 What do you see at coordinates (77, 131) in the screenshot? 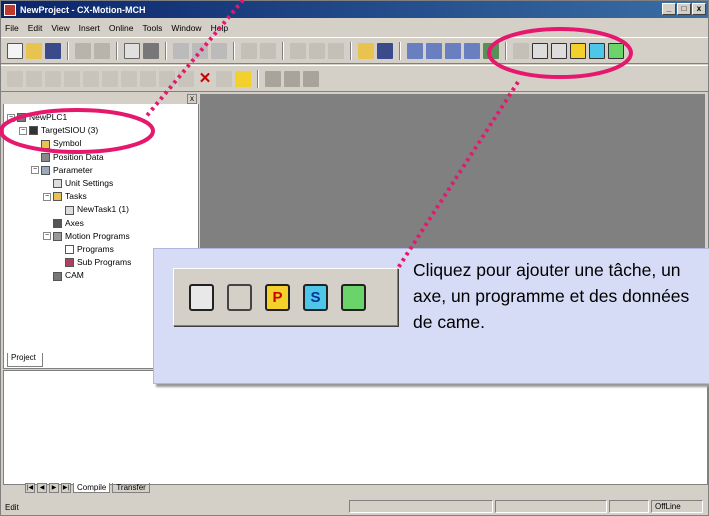
I see `highlight-target-ellipse` at bounding box center [77, 131].